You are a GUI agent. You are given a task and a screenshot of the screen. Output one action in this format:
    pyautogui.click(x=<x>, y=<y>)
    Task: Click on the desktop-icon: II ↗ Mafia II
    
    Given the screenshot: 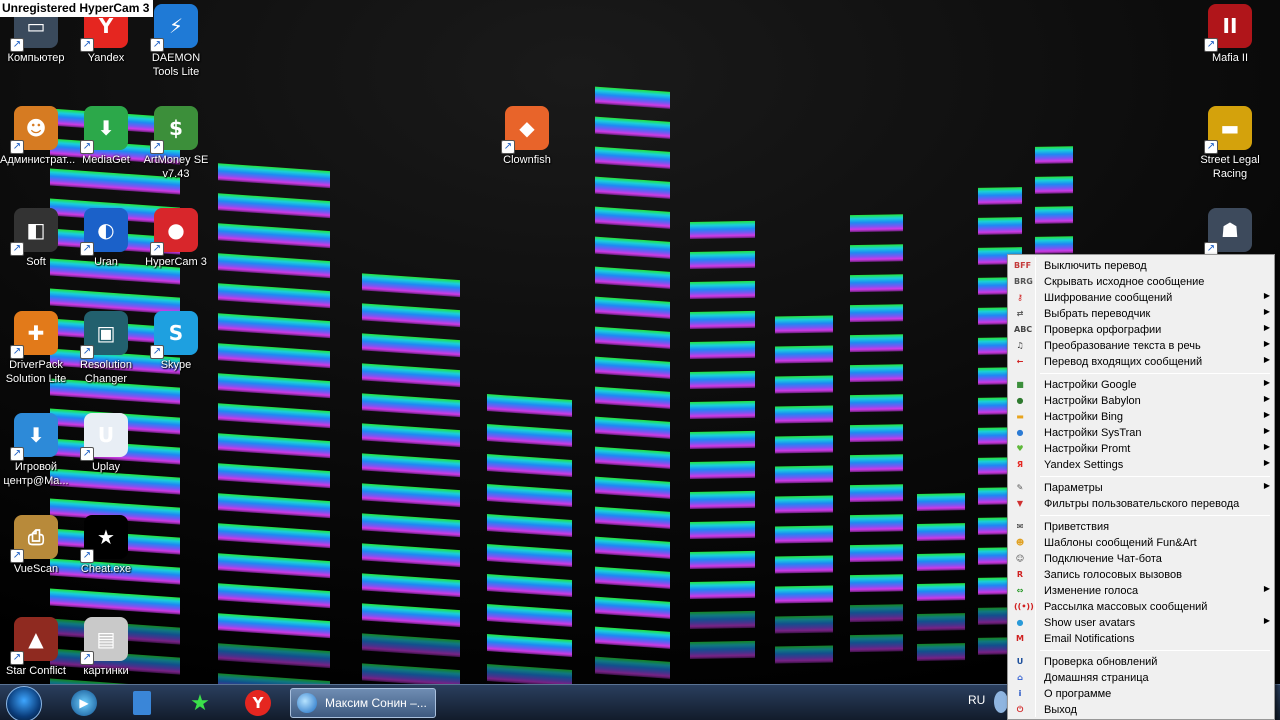 What is the action you would take?
    pyautogui.click(x=1230, y=34)
    